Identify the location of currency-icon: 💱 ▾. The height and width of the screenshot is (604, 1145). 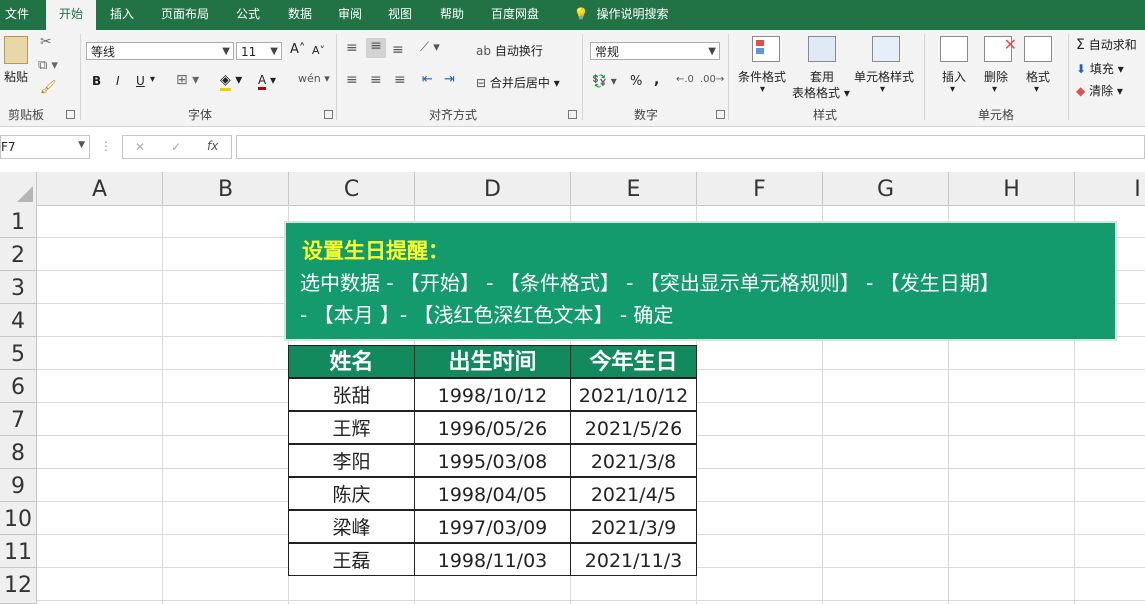
(604, 81).